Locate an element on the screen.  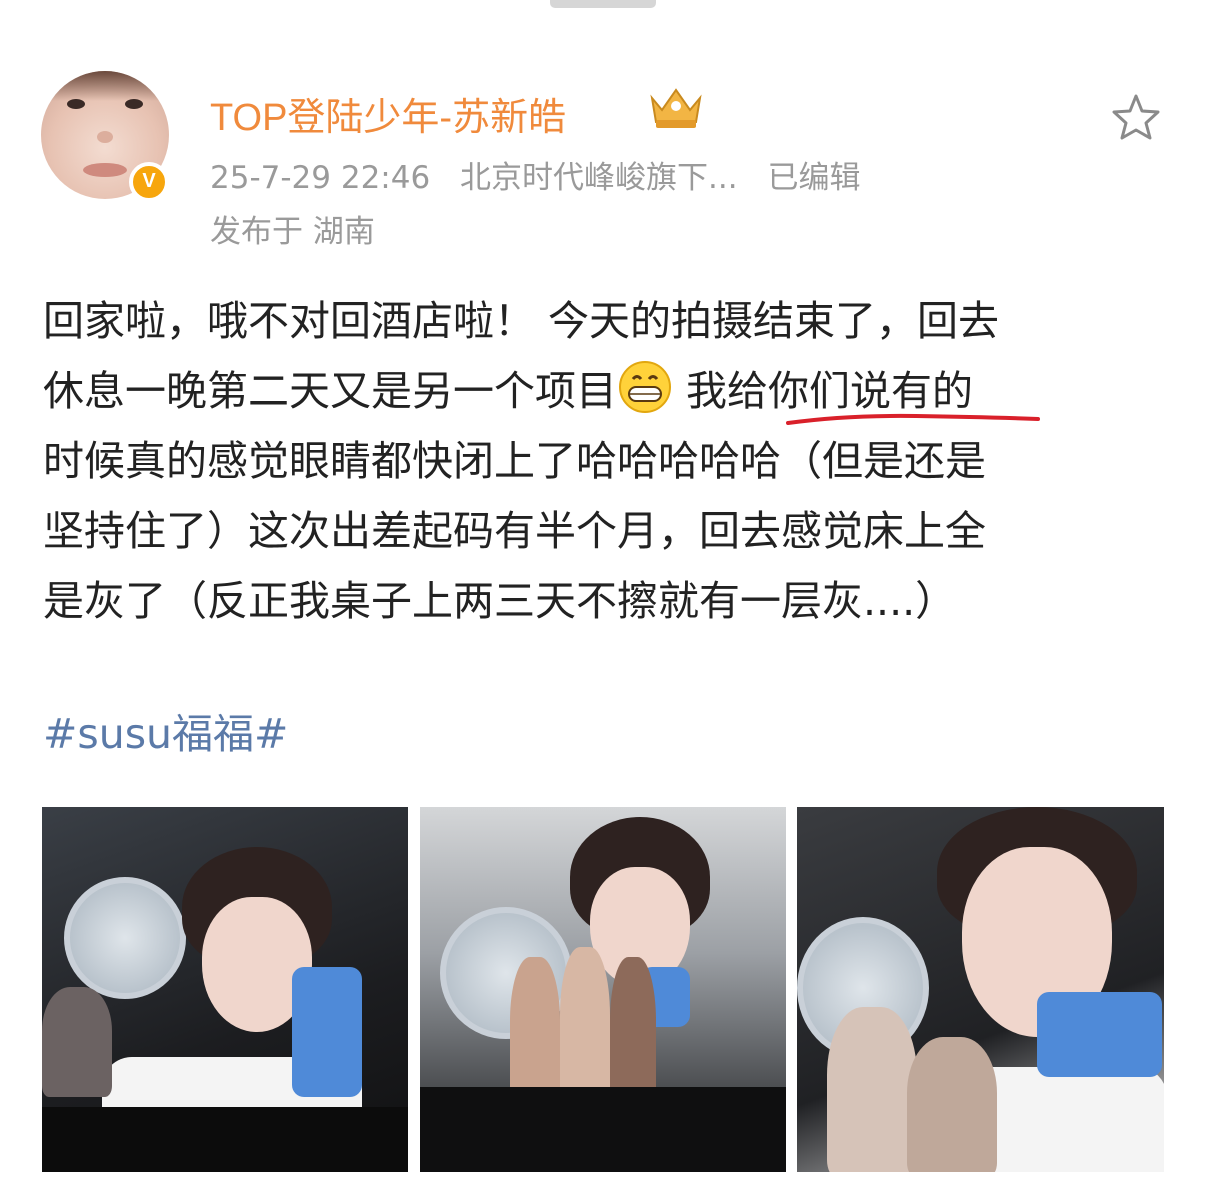
drag-handle is located at coordinates (603, 4).